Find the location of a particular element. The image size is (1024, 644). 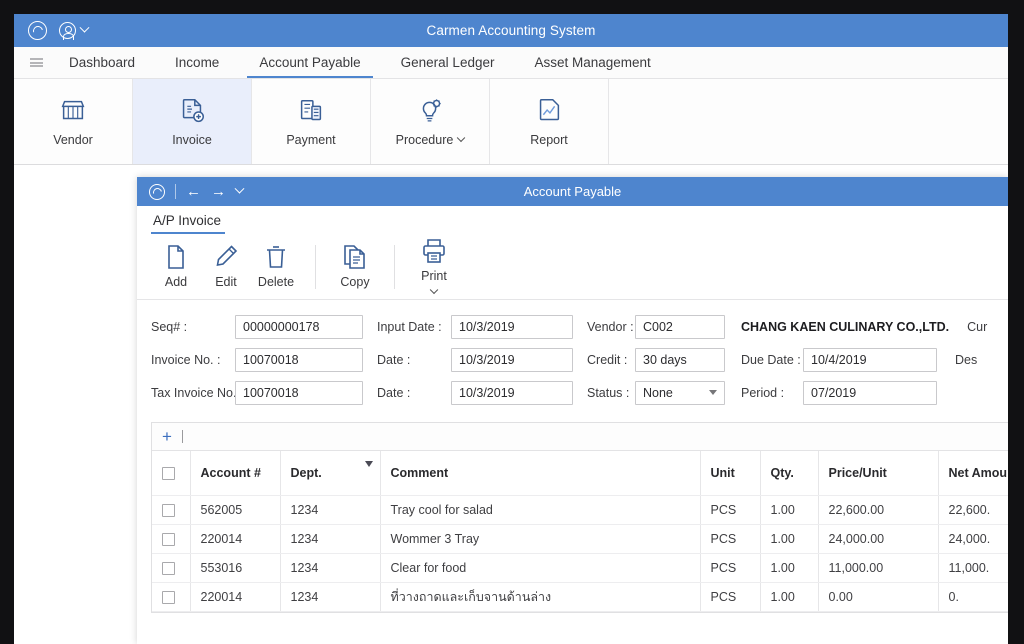

document-tab-strip: A/P Invoice is located at coordinates (572, 220).